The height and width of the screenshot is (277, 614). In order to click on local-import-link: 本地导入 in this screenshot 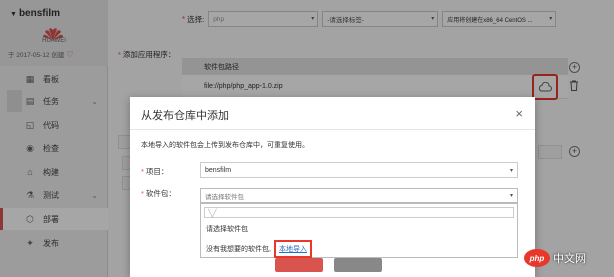, I will do `click(292, 249)`.